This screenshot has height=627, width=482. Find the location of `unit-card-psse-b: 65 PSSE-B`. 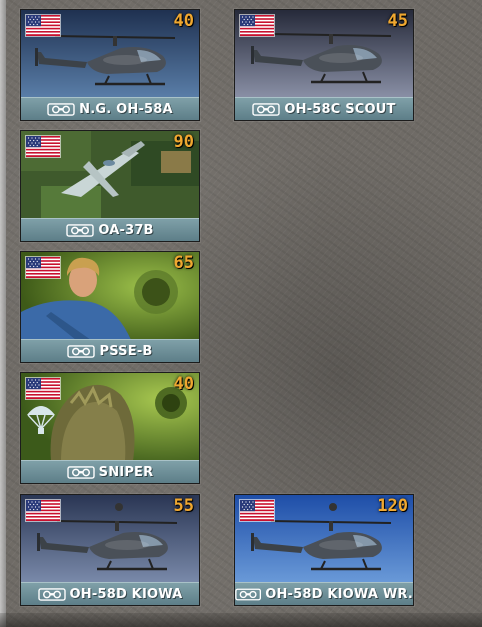

unit-card-psse-b: 65 PSSE-B is located at coordinates (110, 307).